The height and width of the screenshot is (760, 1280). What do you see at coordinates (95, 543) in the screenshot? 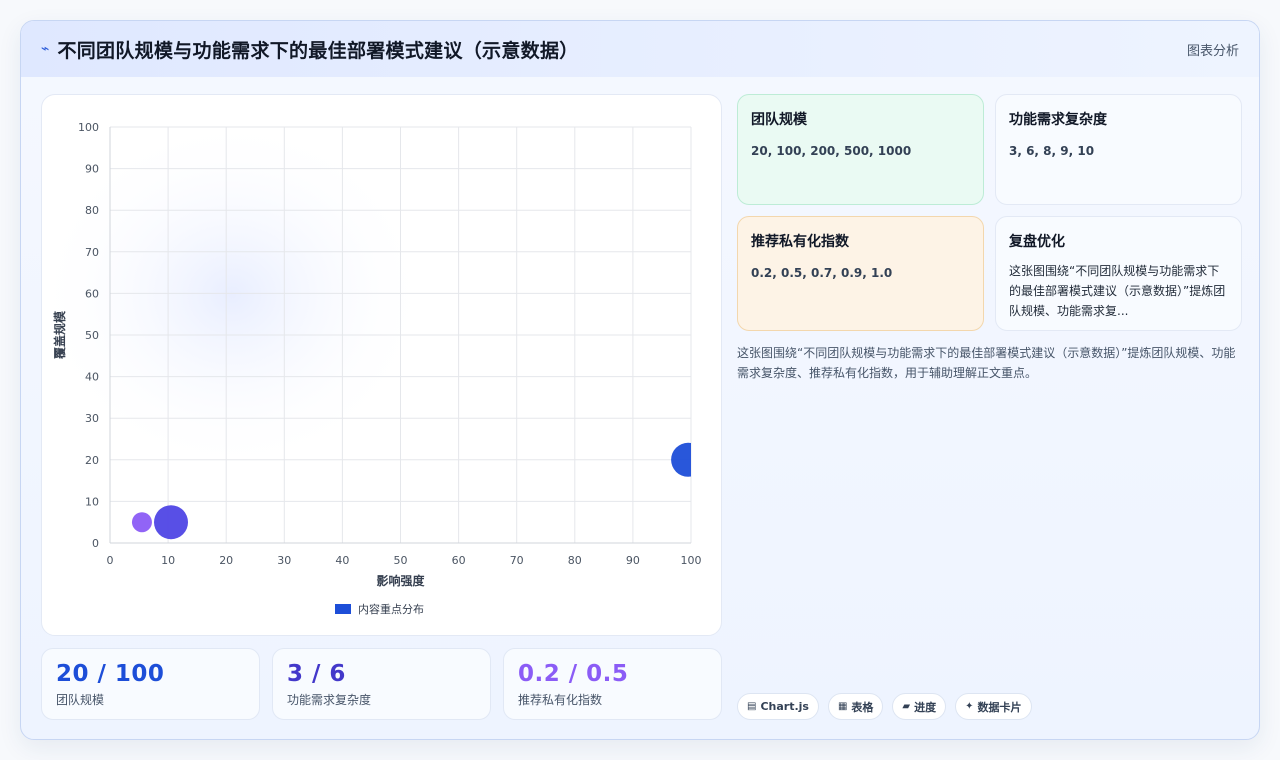
I see `y-tick-label: 0` at bounding box center [95, 543].